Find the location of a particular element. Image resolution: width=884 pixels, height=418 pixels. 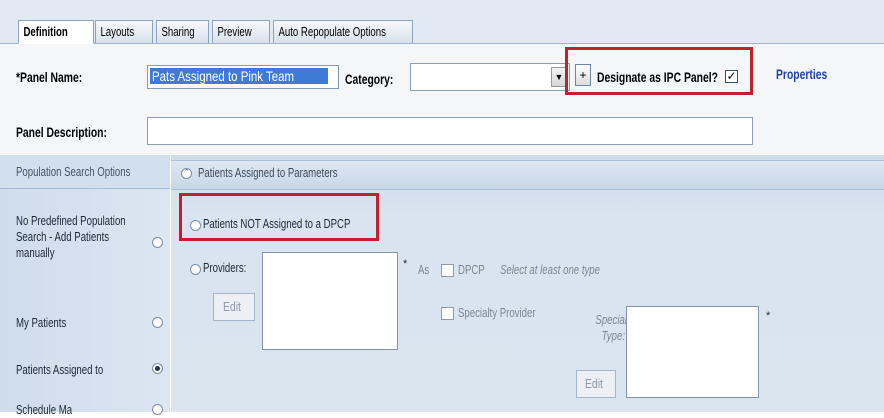

dpcp-checkbox is located at coordinates (447, 270).